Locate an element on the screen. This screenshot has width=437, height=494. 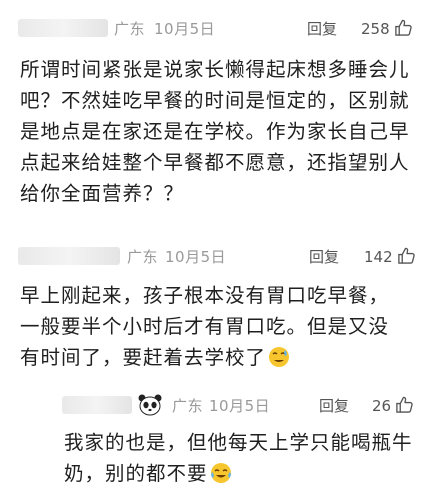
reply-button: 回复 is located at coordinates (334, 405).